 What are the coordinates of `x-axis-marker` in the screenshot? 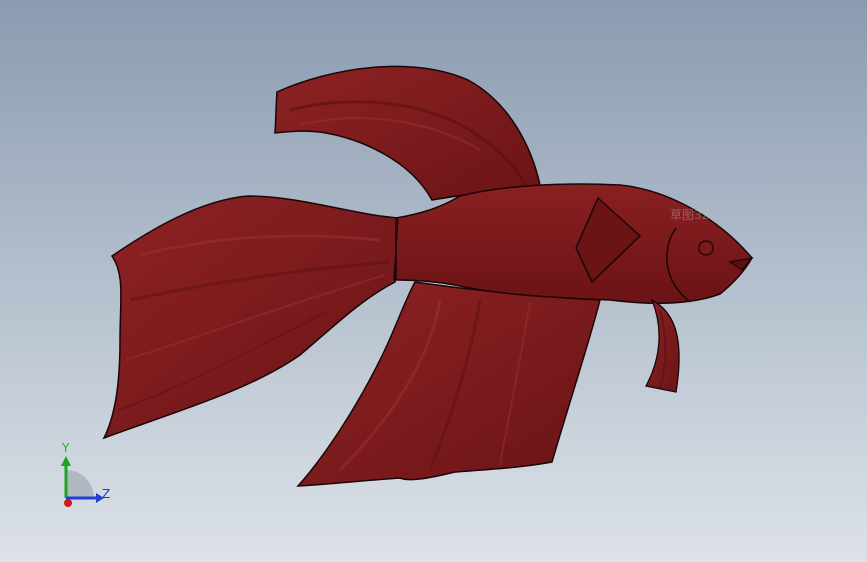 It's located at (68, 503).